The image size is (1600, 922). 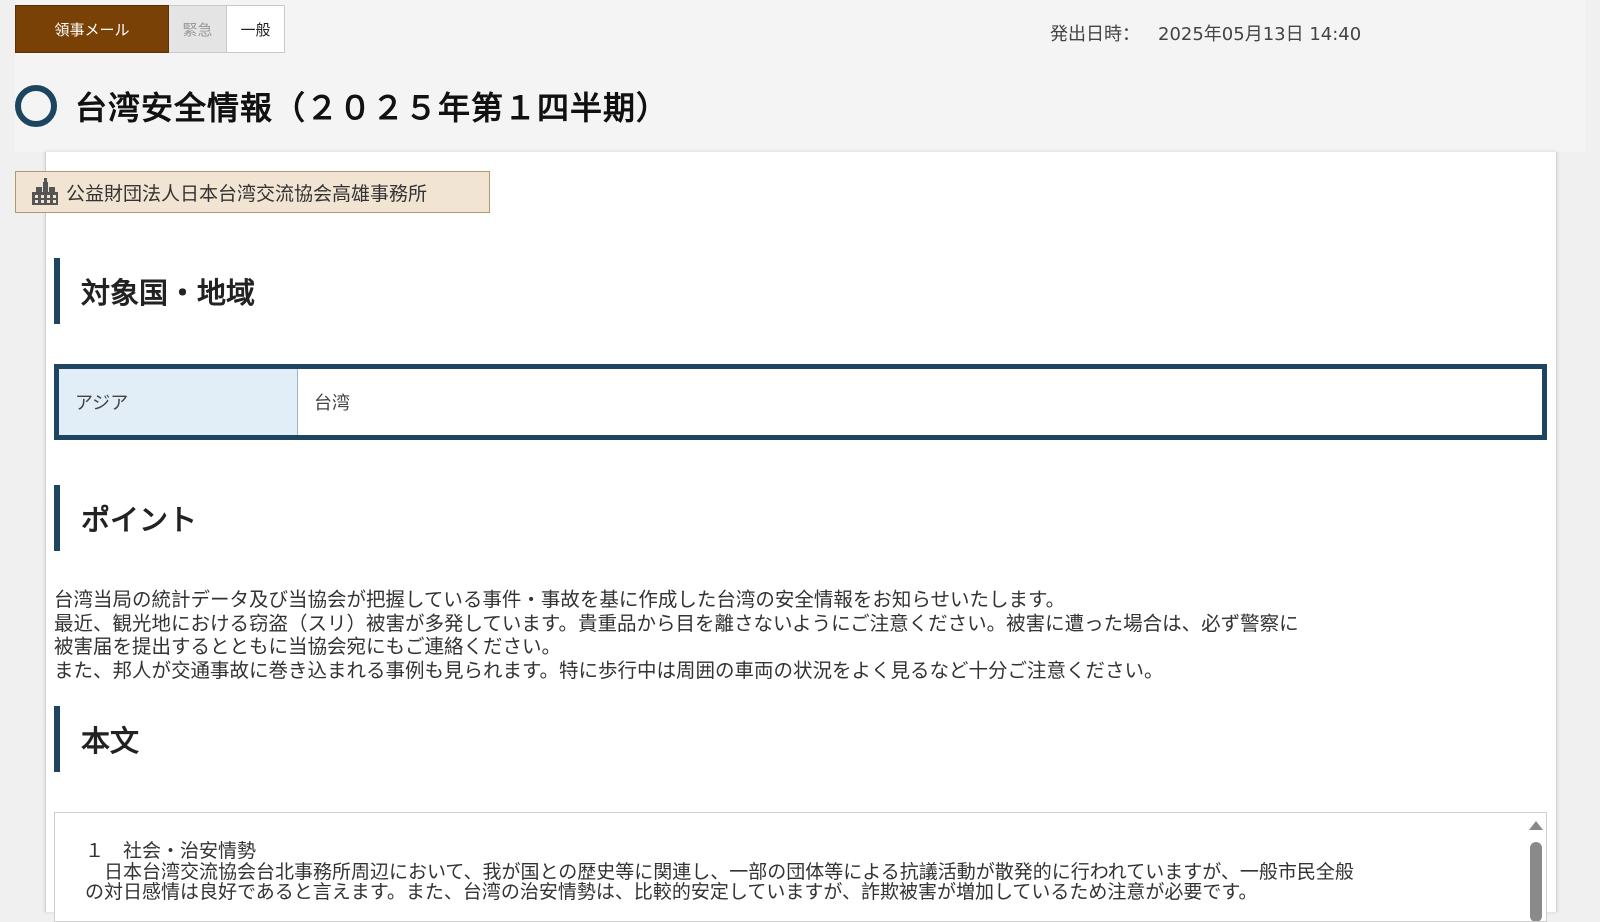 What do you see at coordinates (256, 29) in the screenshot?
I see `tab-general: 一般` at bounding box center [256, 29].